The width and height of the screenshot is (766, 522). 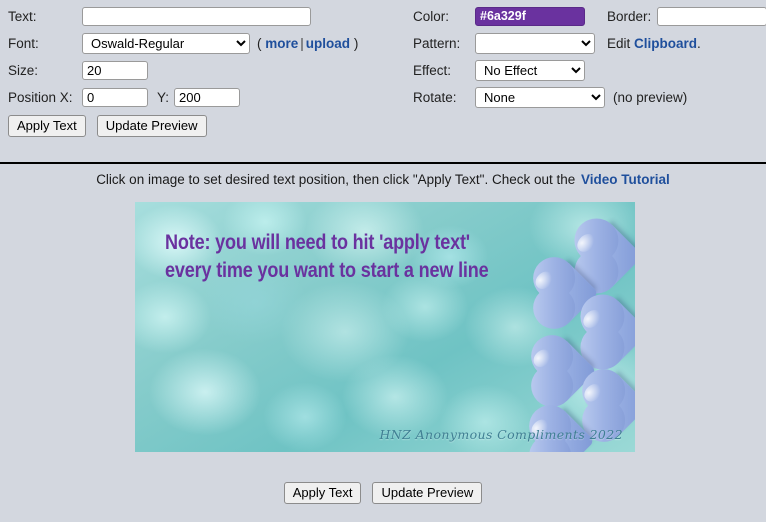 I want to click on rotate-row: Rotate: None (no preview), so click(x=588, y=97).